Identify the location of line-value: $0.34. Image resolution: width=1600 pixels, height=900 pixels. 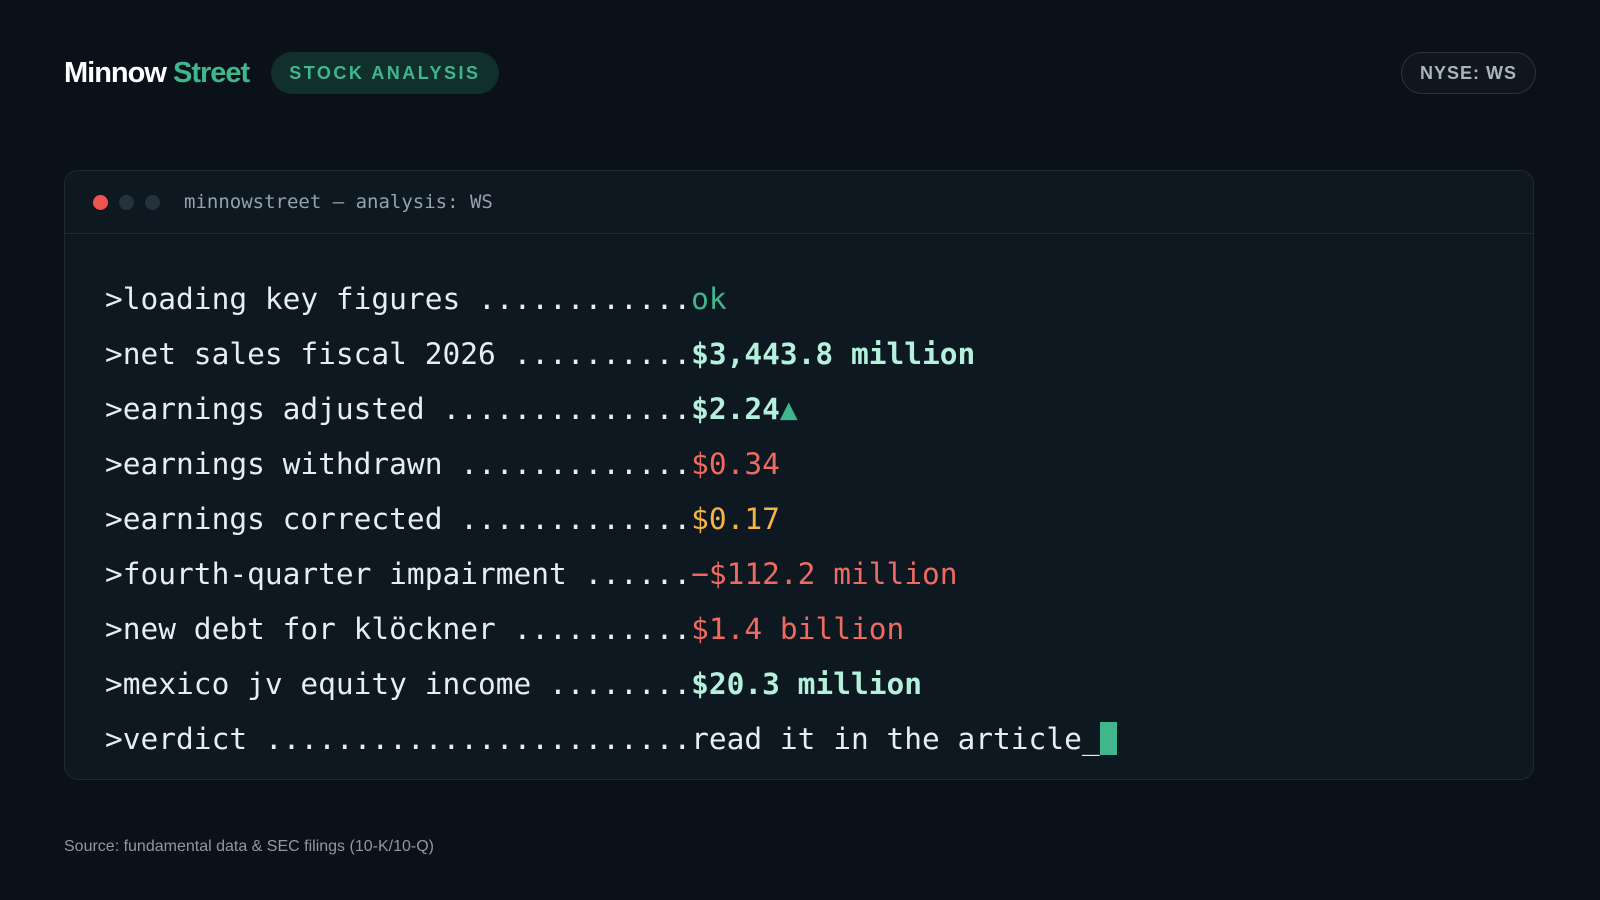
(735, 463).